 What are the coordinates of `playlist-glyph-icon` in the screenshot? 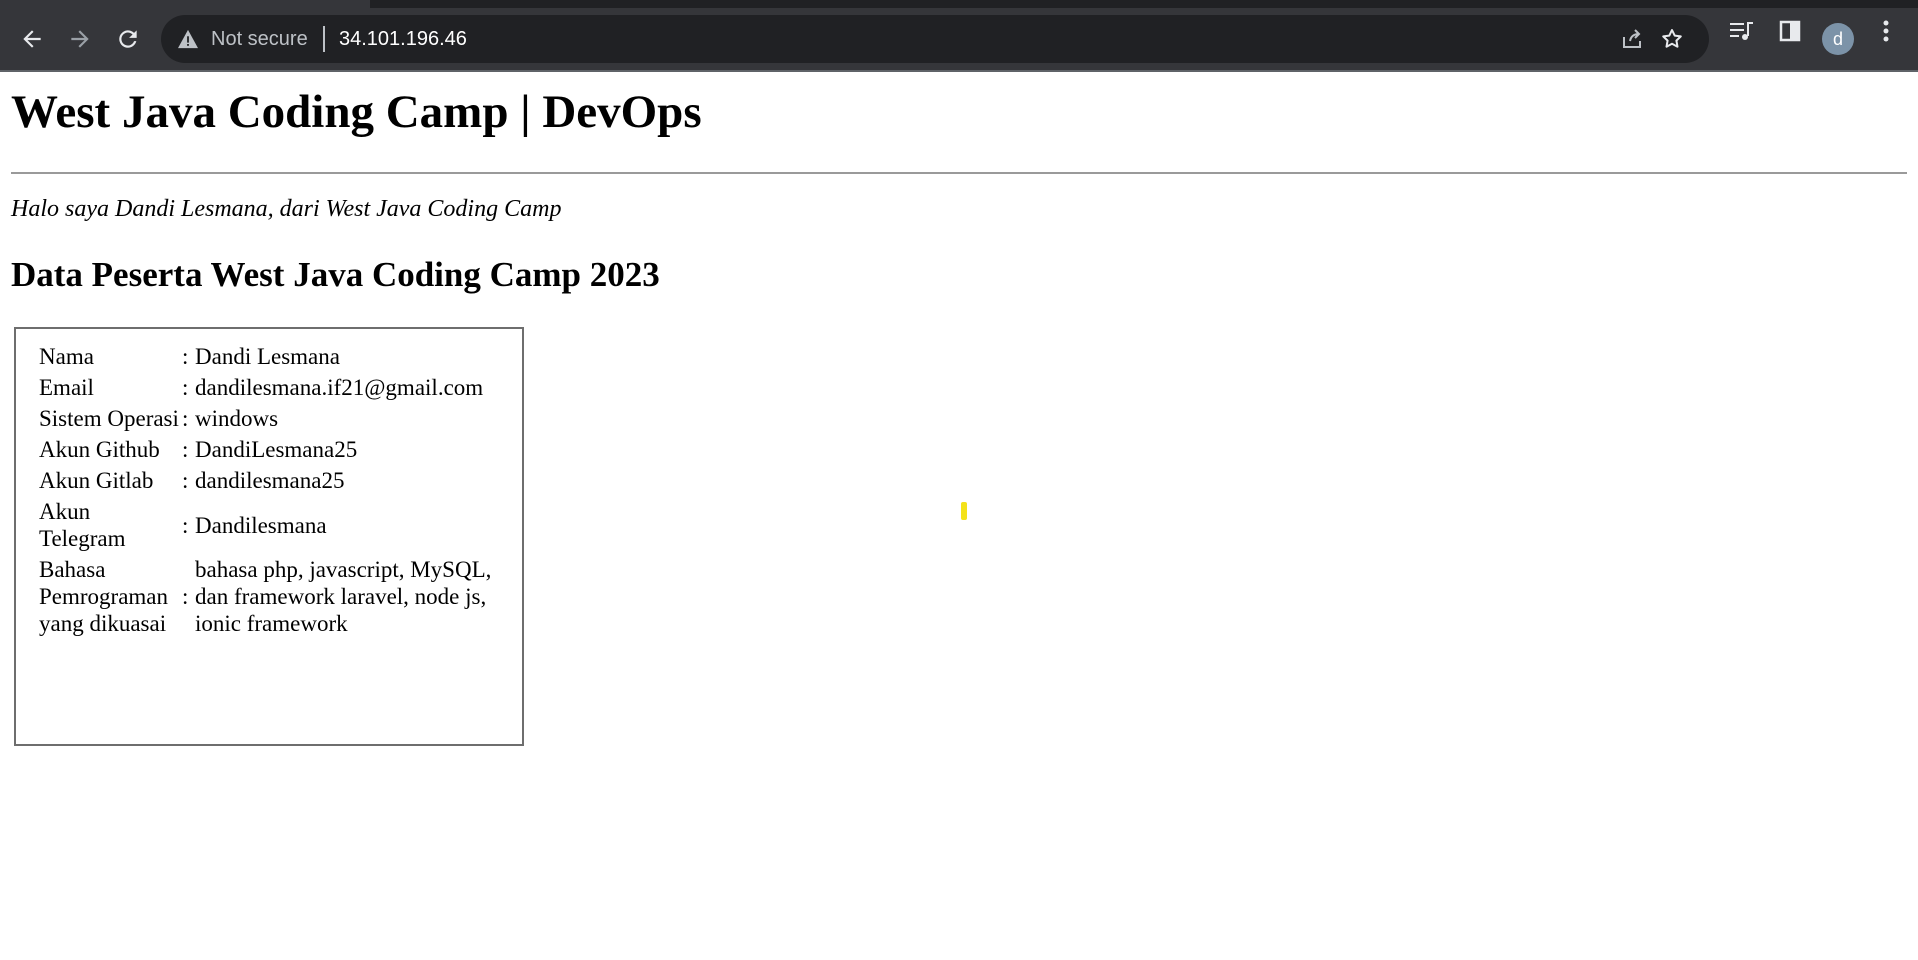 It's located at (1741, 31).